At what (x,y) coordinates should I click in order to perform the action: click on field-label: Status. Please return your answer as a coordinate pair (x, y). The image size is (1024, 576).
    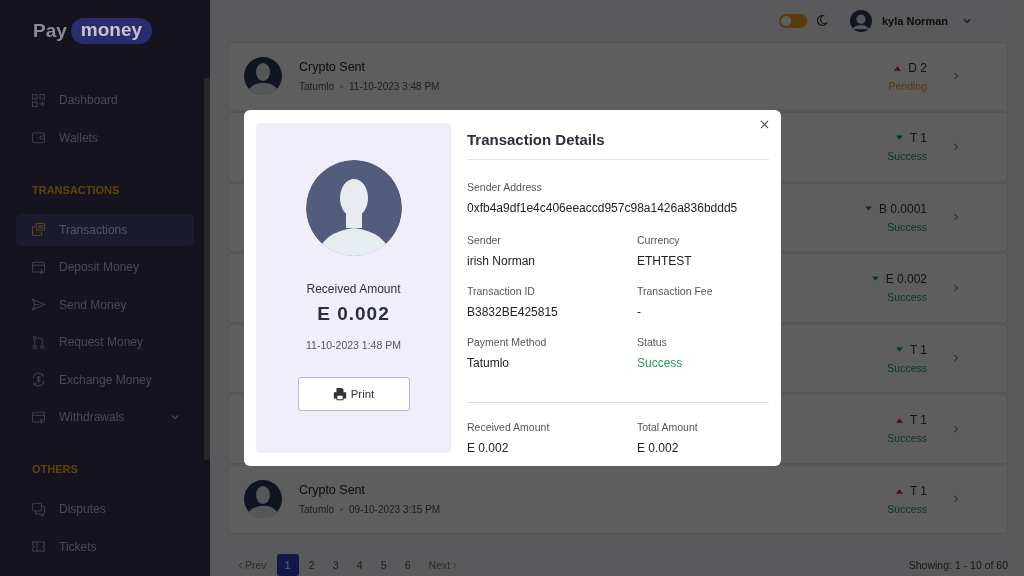
    Looking at the image, I should click on (652, 342).